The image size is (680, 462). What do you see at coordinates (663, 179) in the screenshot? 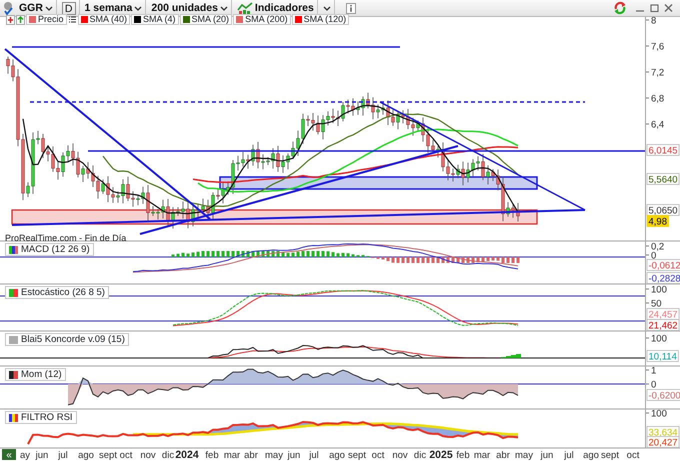
I see `price-marker: 5,5640` at bounding box center [663, 179].